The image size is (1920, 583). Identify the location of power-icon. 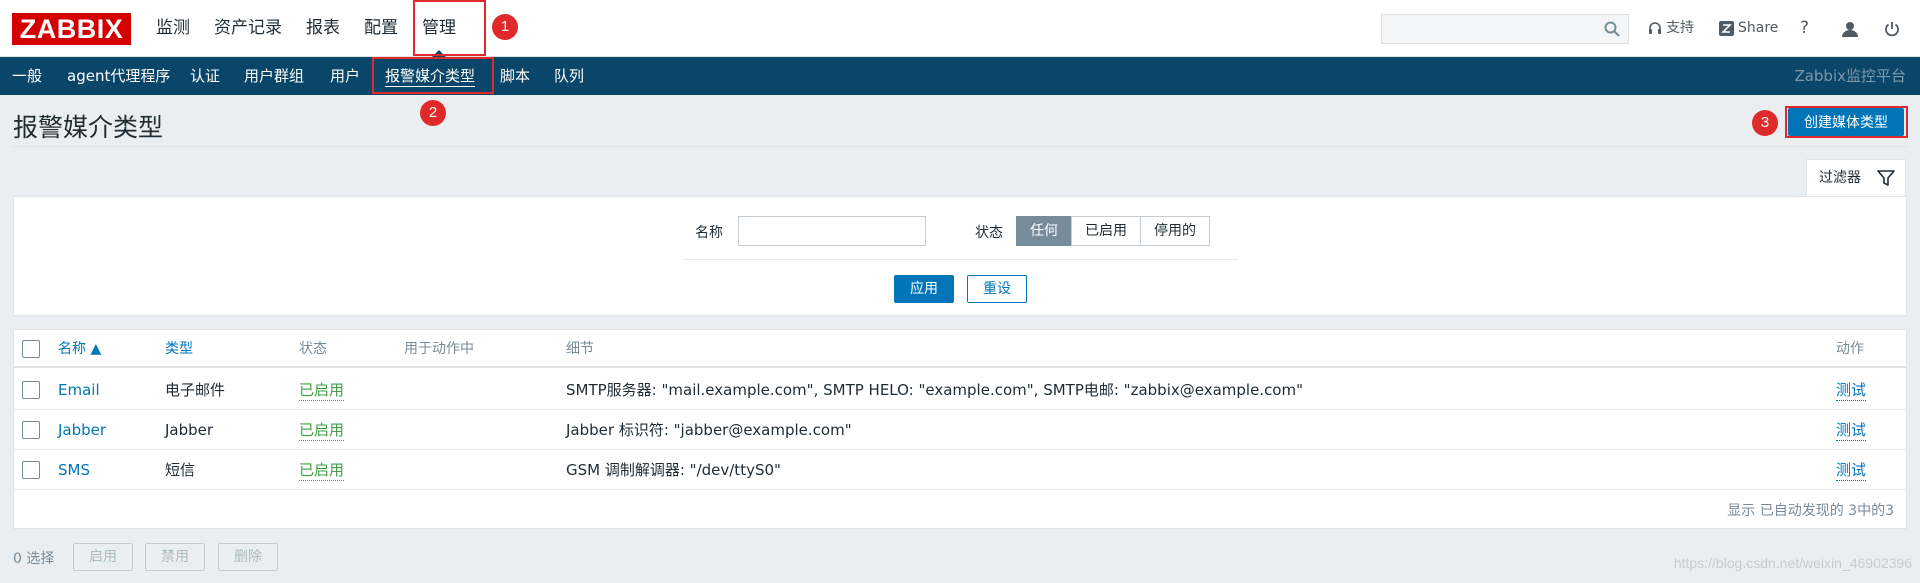
(1892, 28).